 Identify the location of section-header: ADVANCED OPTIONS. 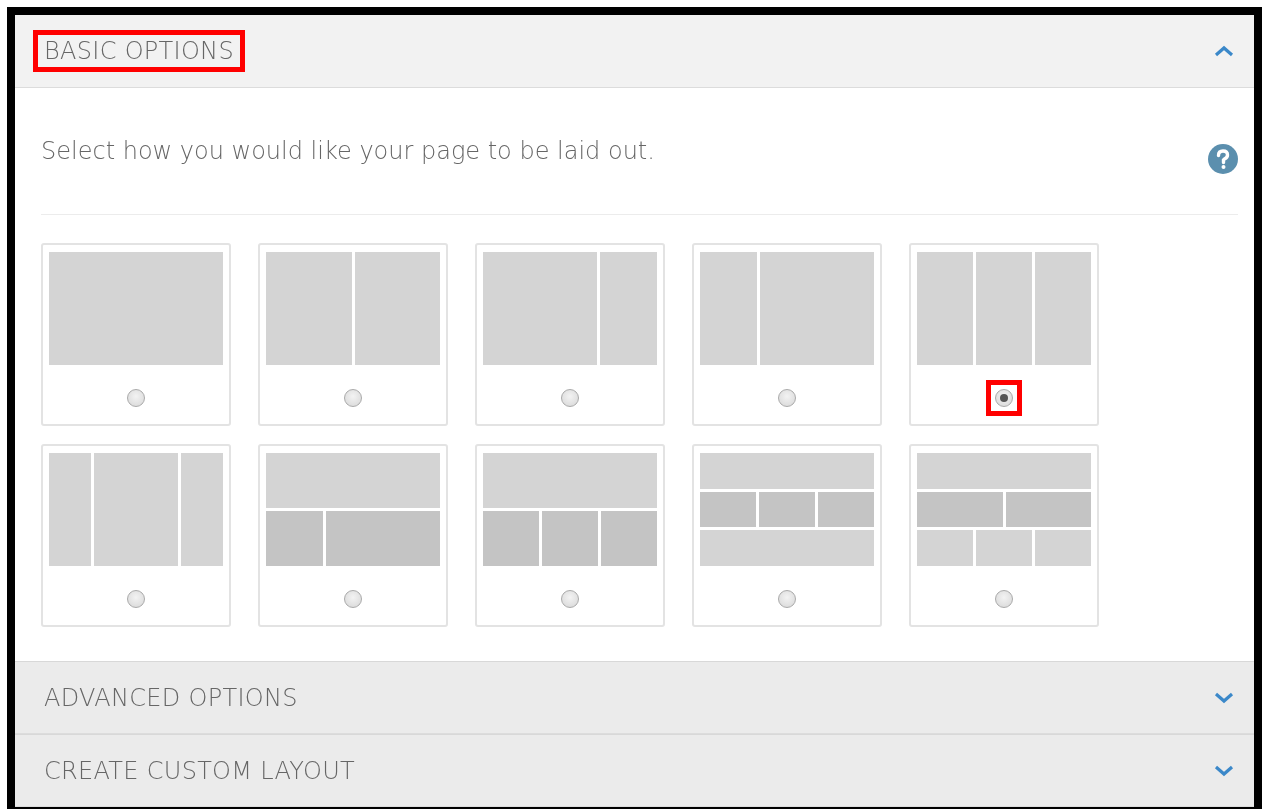
(634, 697).